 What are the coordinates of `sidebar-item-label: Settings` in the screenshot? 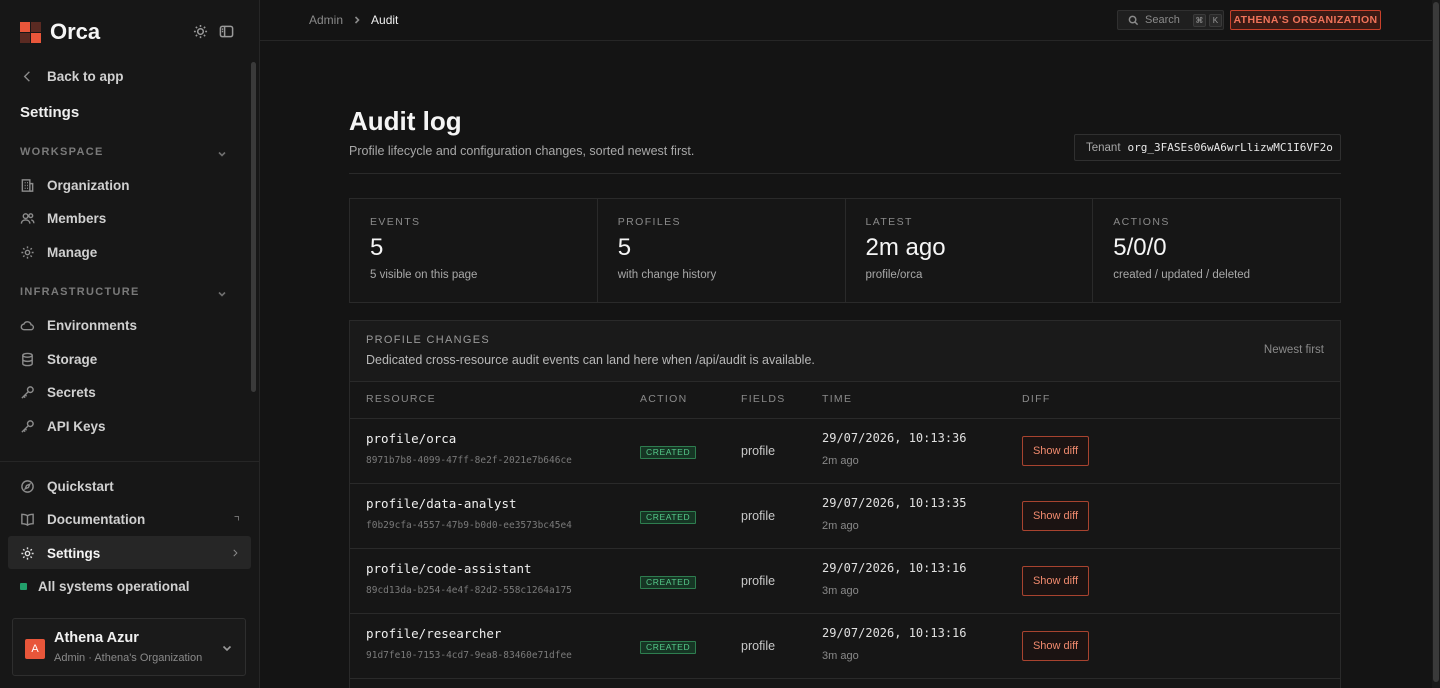 It's located at (74, 553).